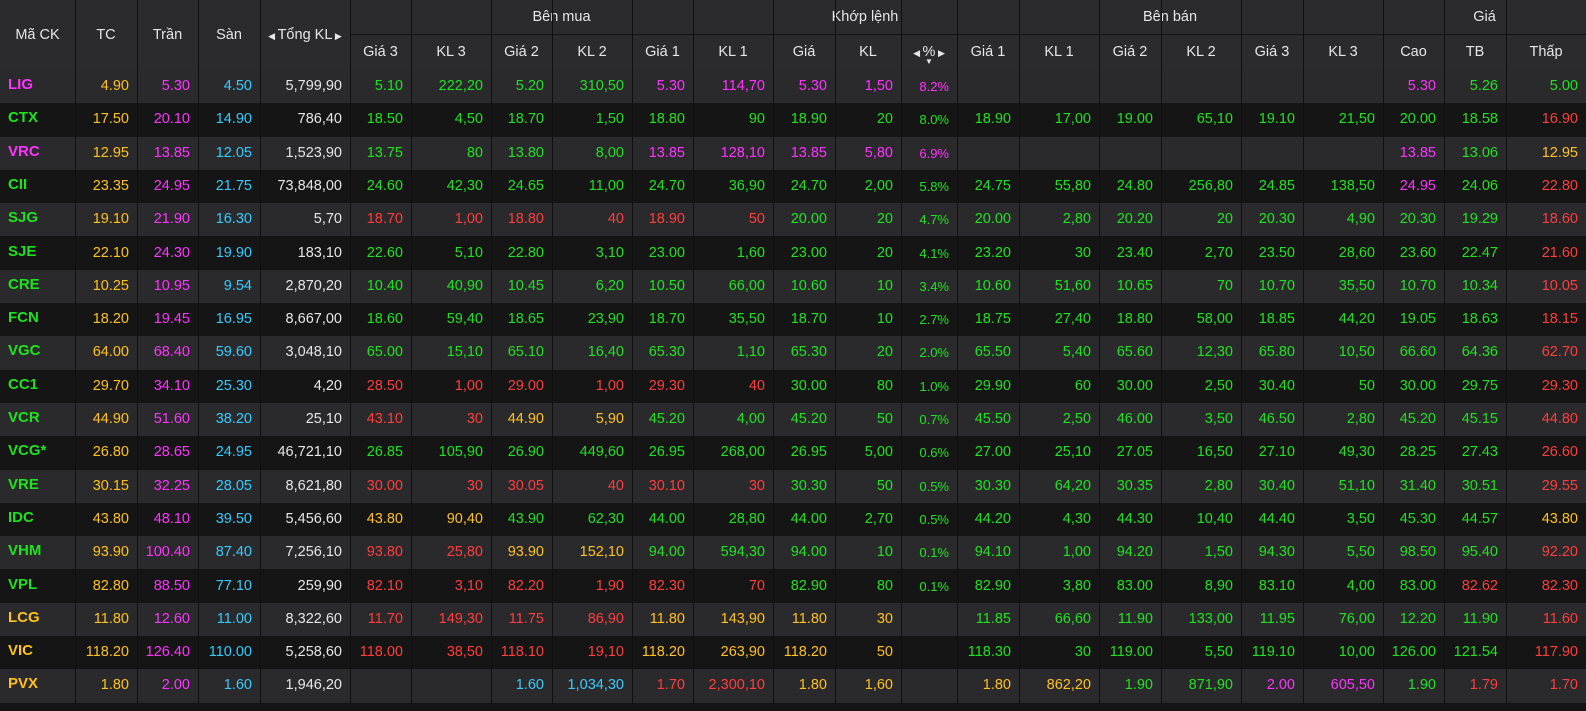 The width and height of the screenshot is (1586, 711). I want to click on cell-b2v: 6,20, so click(609, 285).